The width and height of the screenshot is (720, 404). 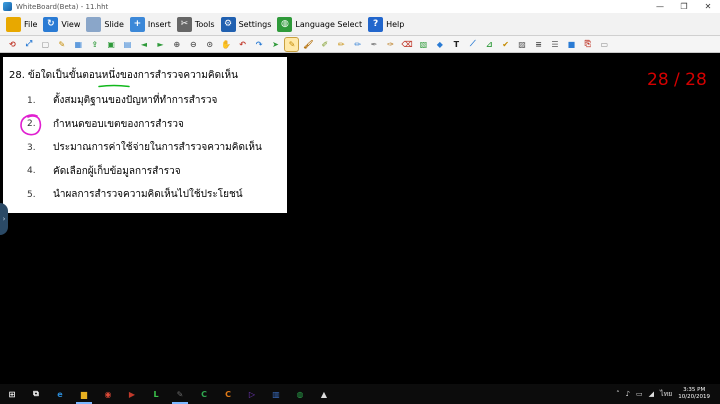 I want to click on clock-date: 10/20/2019, so click(x=694, y=397).